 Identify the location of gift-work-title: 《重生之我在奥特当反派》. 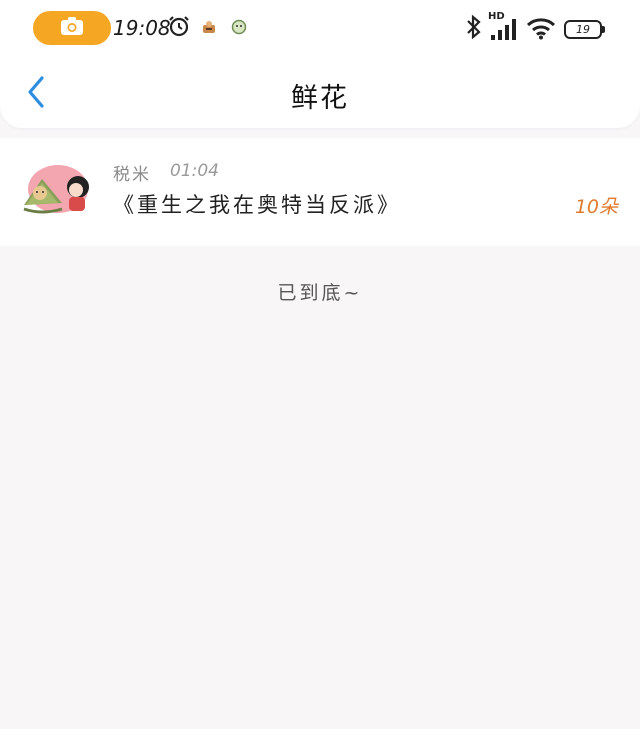
(257, 204).